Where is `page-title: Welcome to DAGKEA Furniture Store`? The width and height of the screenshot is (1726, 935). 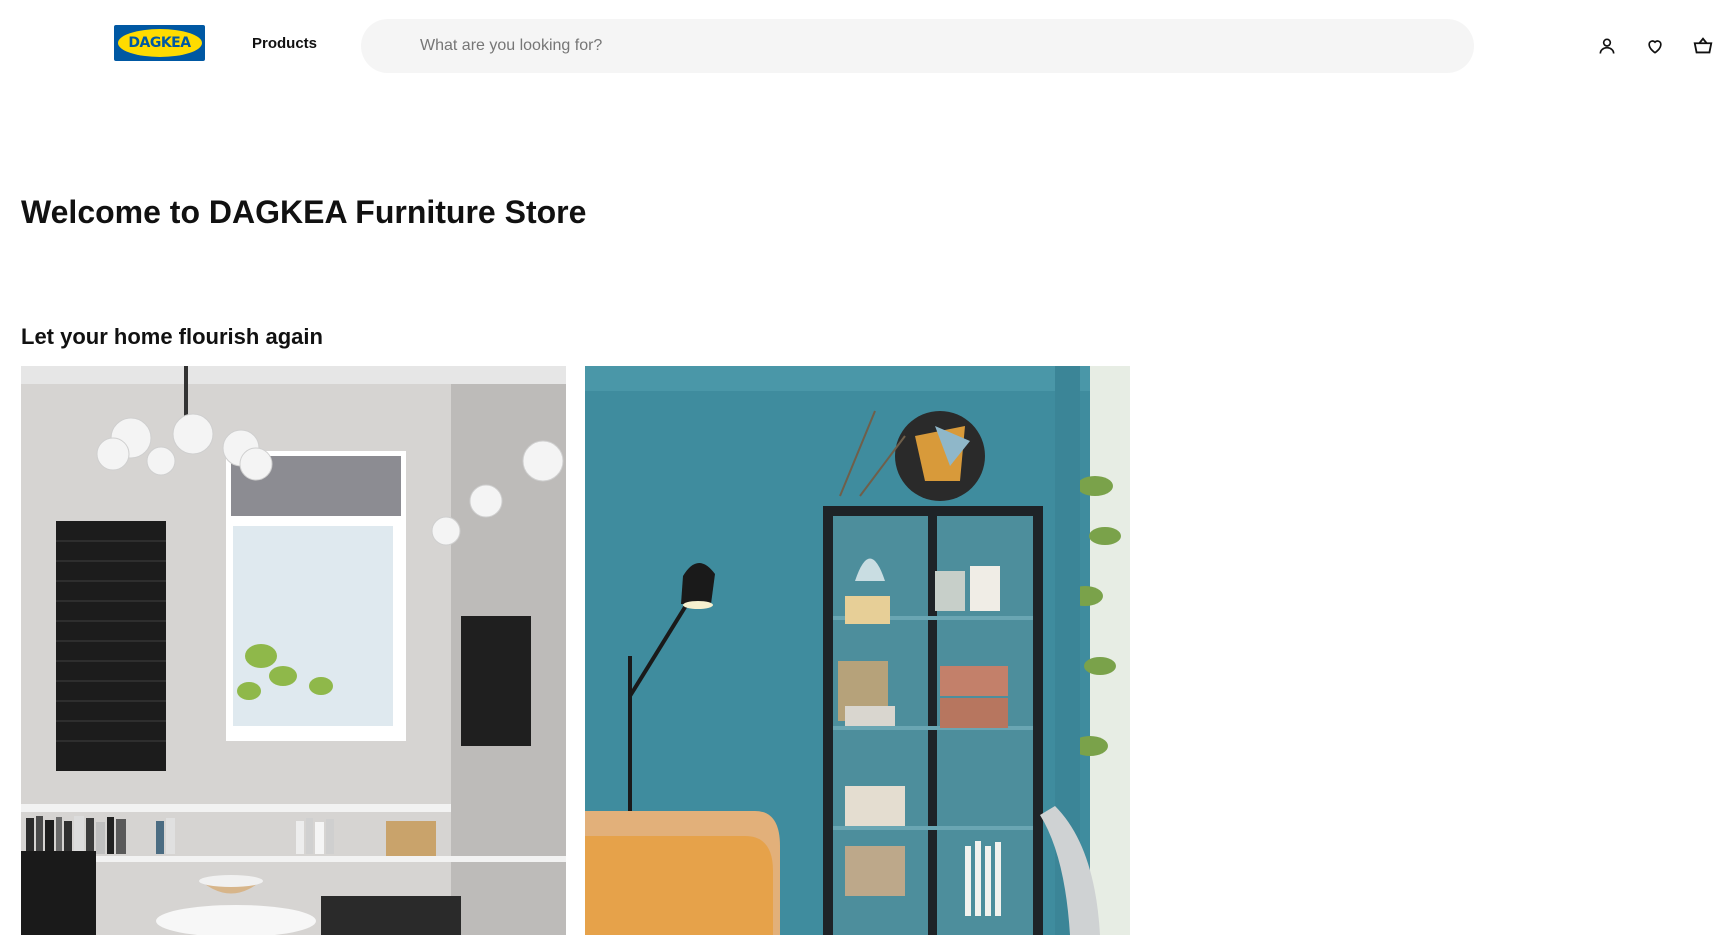
page-title: Welcome to DAGKEA Furniture Store is located at coordinates (304, 212).